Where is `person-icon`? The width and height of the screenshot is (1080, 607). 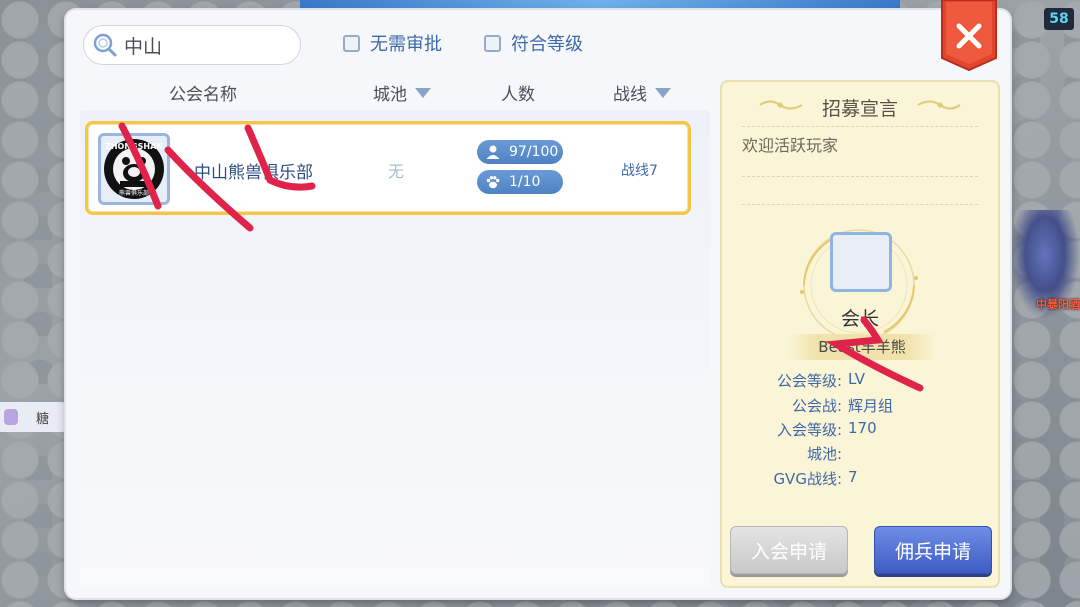
person-icon is located at coordinates (493, 152).